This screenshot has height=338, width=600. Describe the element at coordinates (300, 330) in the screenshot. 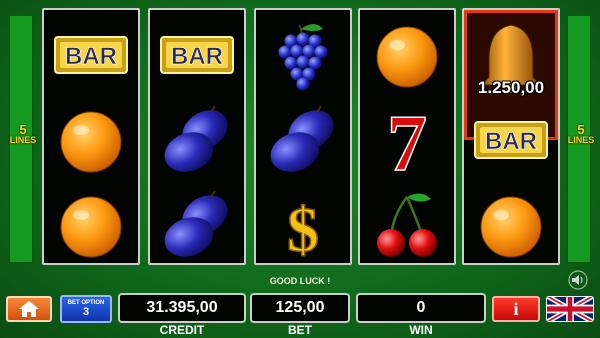

I see `bet-label: BET` at that location.